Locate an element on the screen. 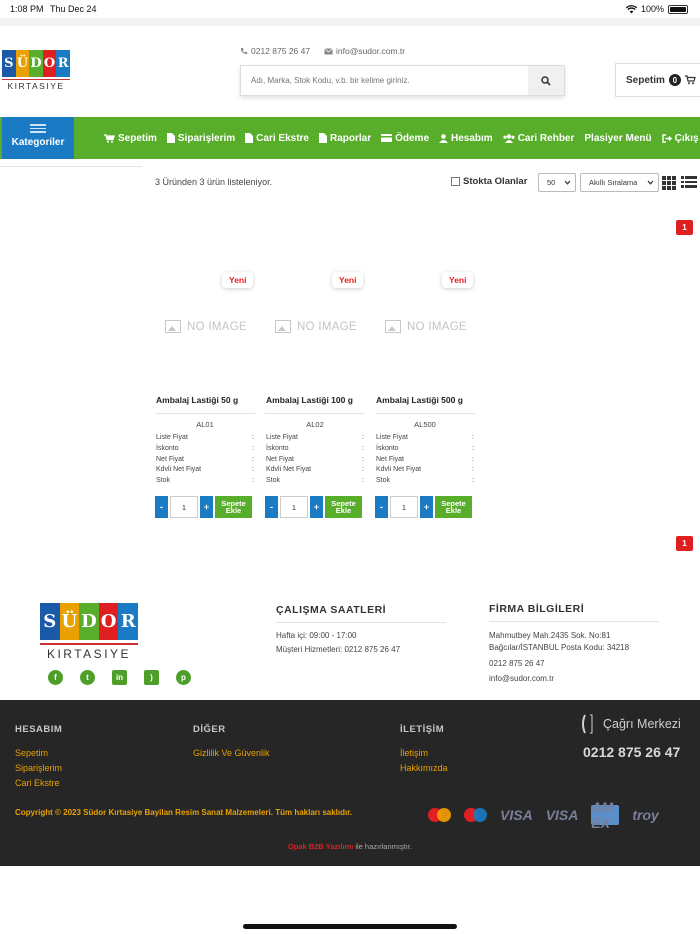  troy-icon: troy is located at coordinates (645, 815).